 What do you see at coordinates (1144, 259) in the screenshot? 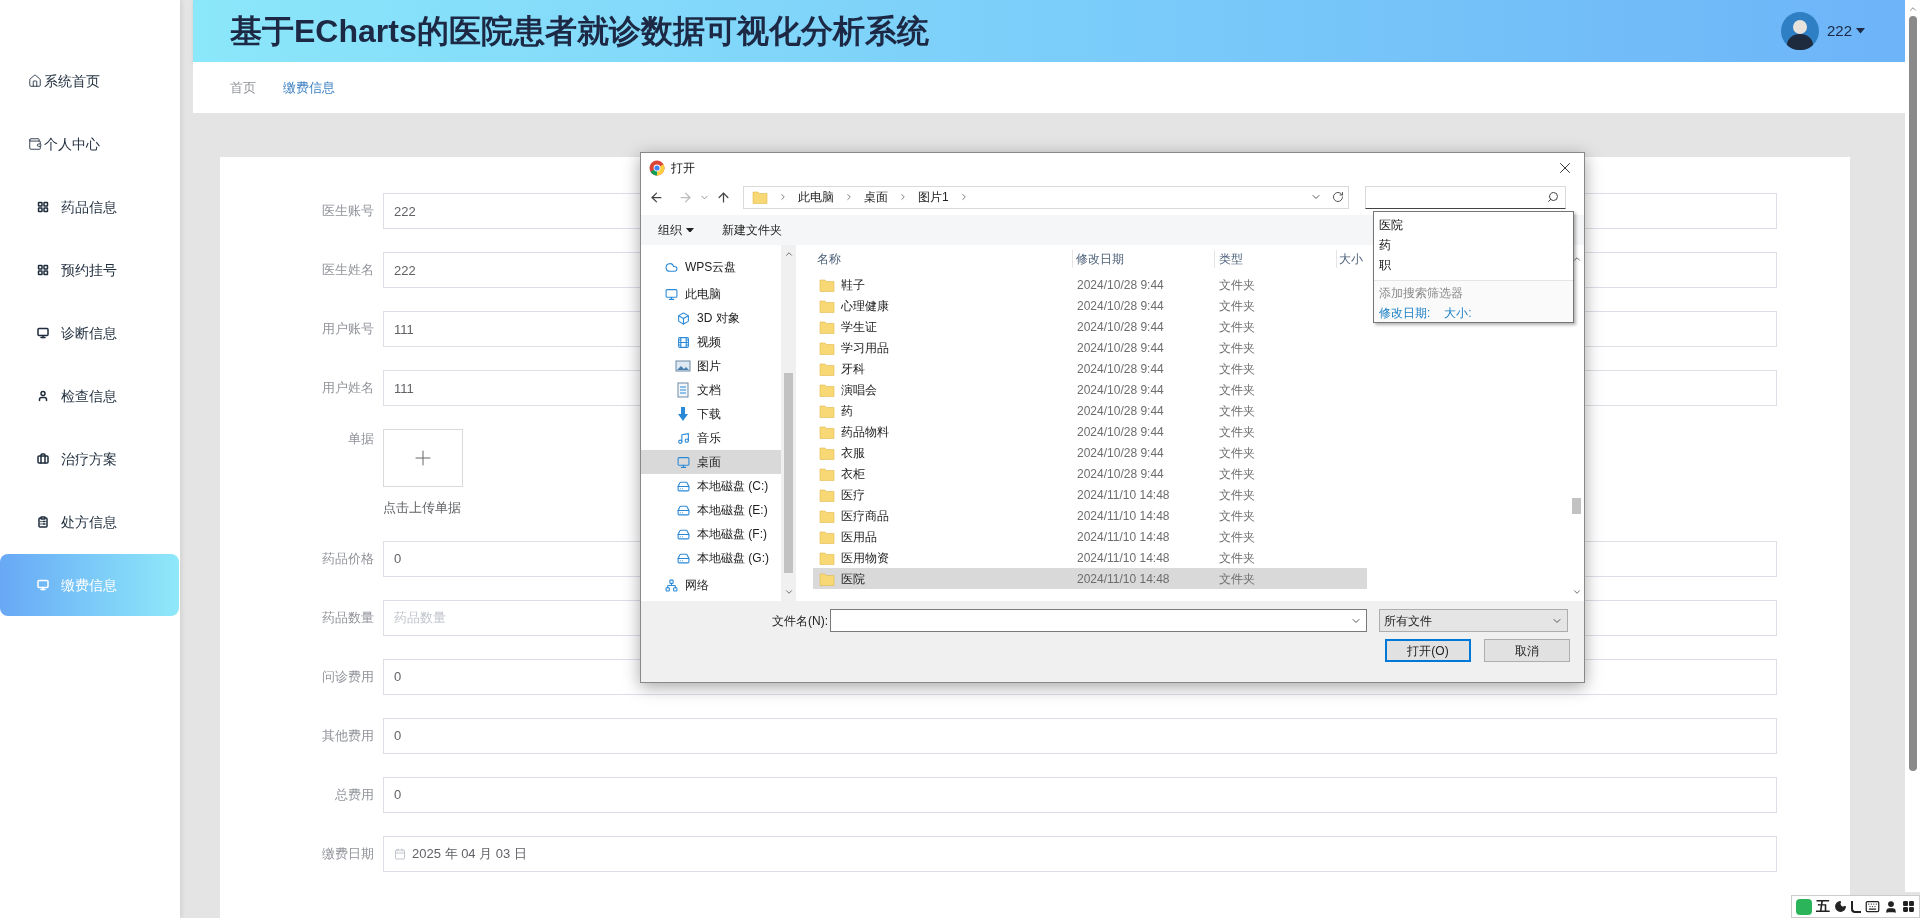
I see `column-header: 修改日期` at bounding box center [1144, 259].